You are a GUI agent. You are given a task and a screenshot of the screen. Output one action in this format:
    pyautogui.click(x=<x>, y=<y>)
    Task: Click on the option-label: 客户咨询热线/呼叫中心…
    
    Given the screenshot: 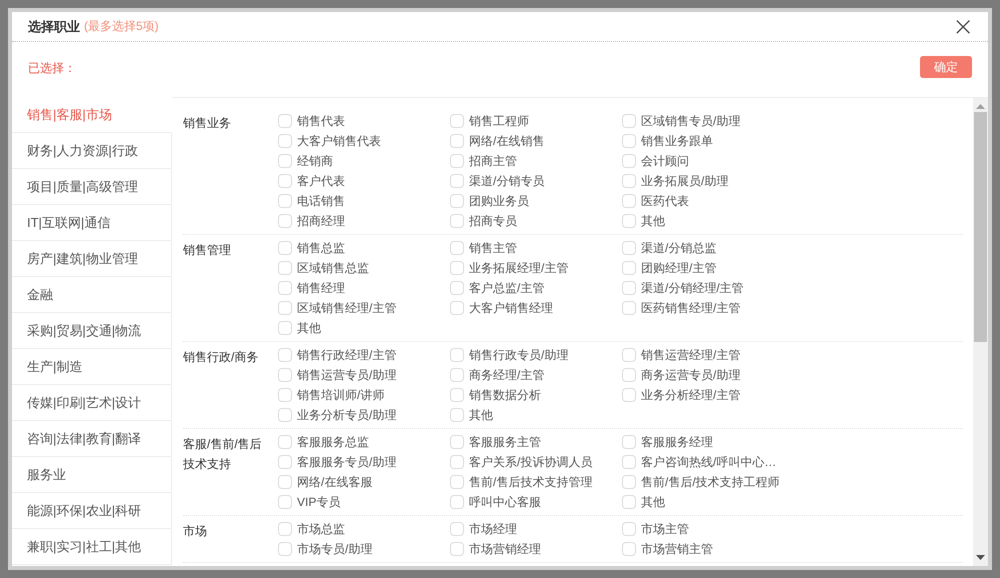 What is the action you would take?
    pyautogui.click(x=708, y=462)
    